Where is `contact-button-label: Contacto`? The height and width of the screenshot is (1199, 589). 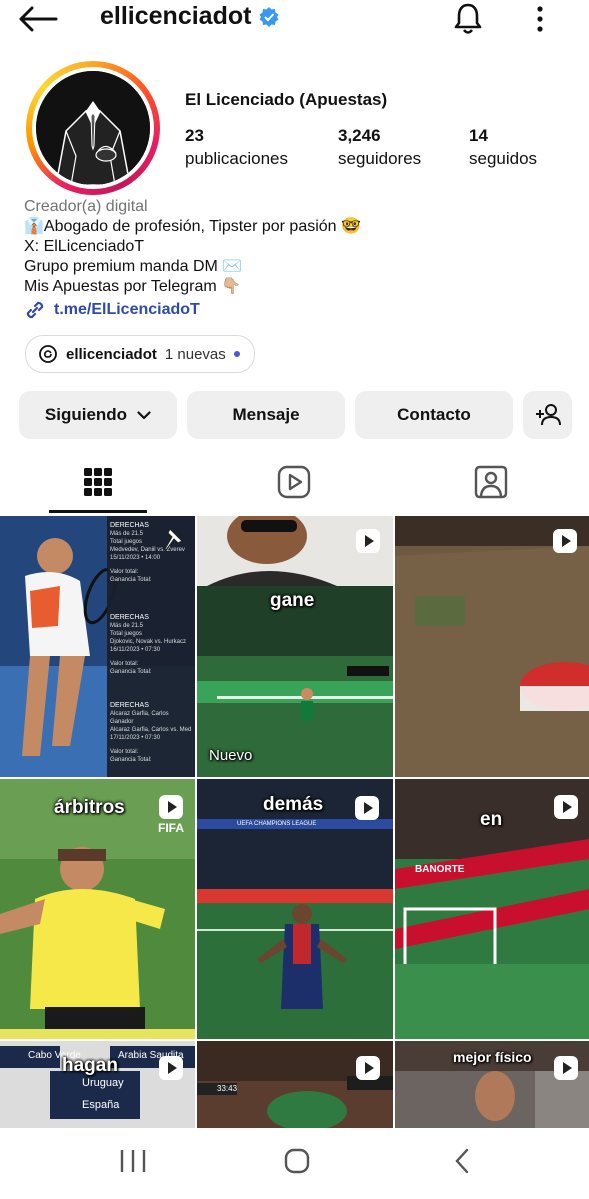 contact-button-label: Contacto is located at coordinates (434, 414).